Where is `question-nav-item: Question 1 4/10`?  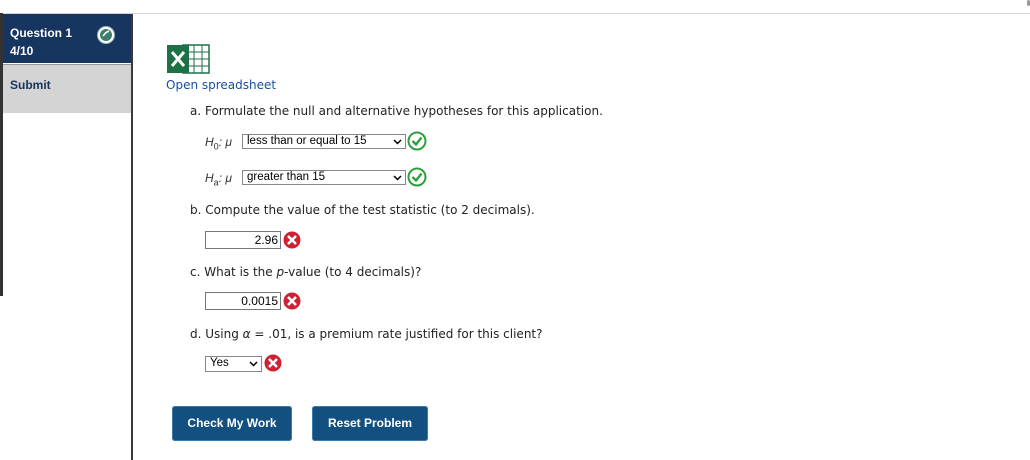 question-nav-item: Question 1 4/10 is located at coordinates (67, 38).